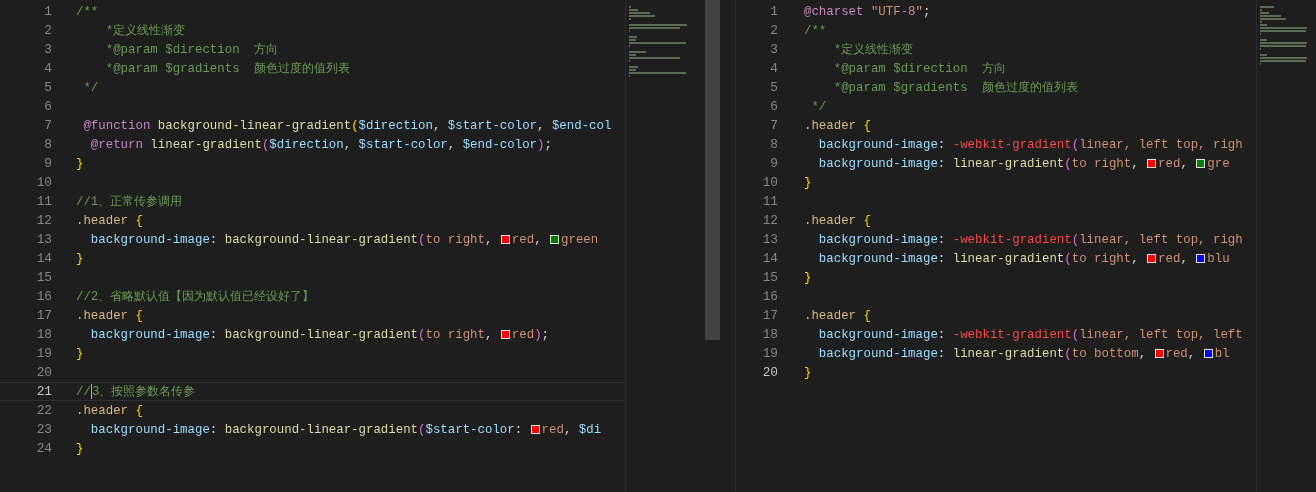 The image size is (1316, 492). I want to click on code-text: background-image: linear-gradient(to right,, so click(978, 258).